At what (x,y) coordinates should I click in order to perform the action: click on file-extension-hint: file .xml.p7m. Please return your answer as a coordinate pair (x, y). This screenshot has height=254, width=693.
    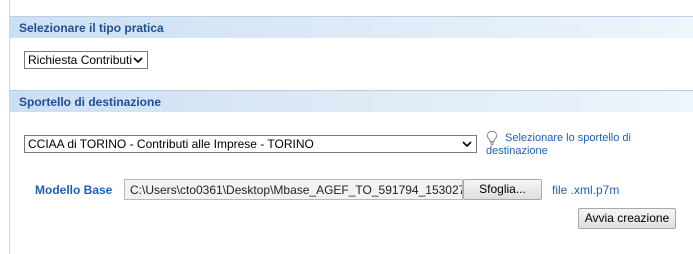
    Looking at the image, I should click on (586, 190).